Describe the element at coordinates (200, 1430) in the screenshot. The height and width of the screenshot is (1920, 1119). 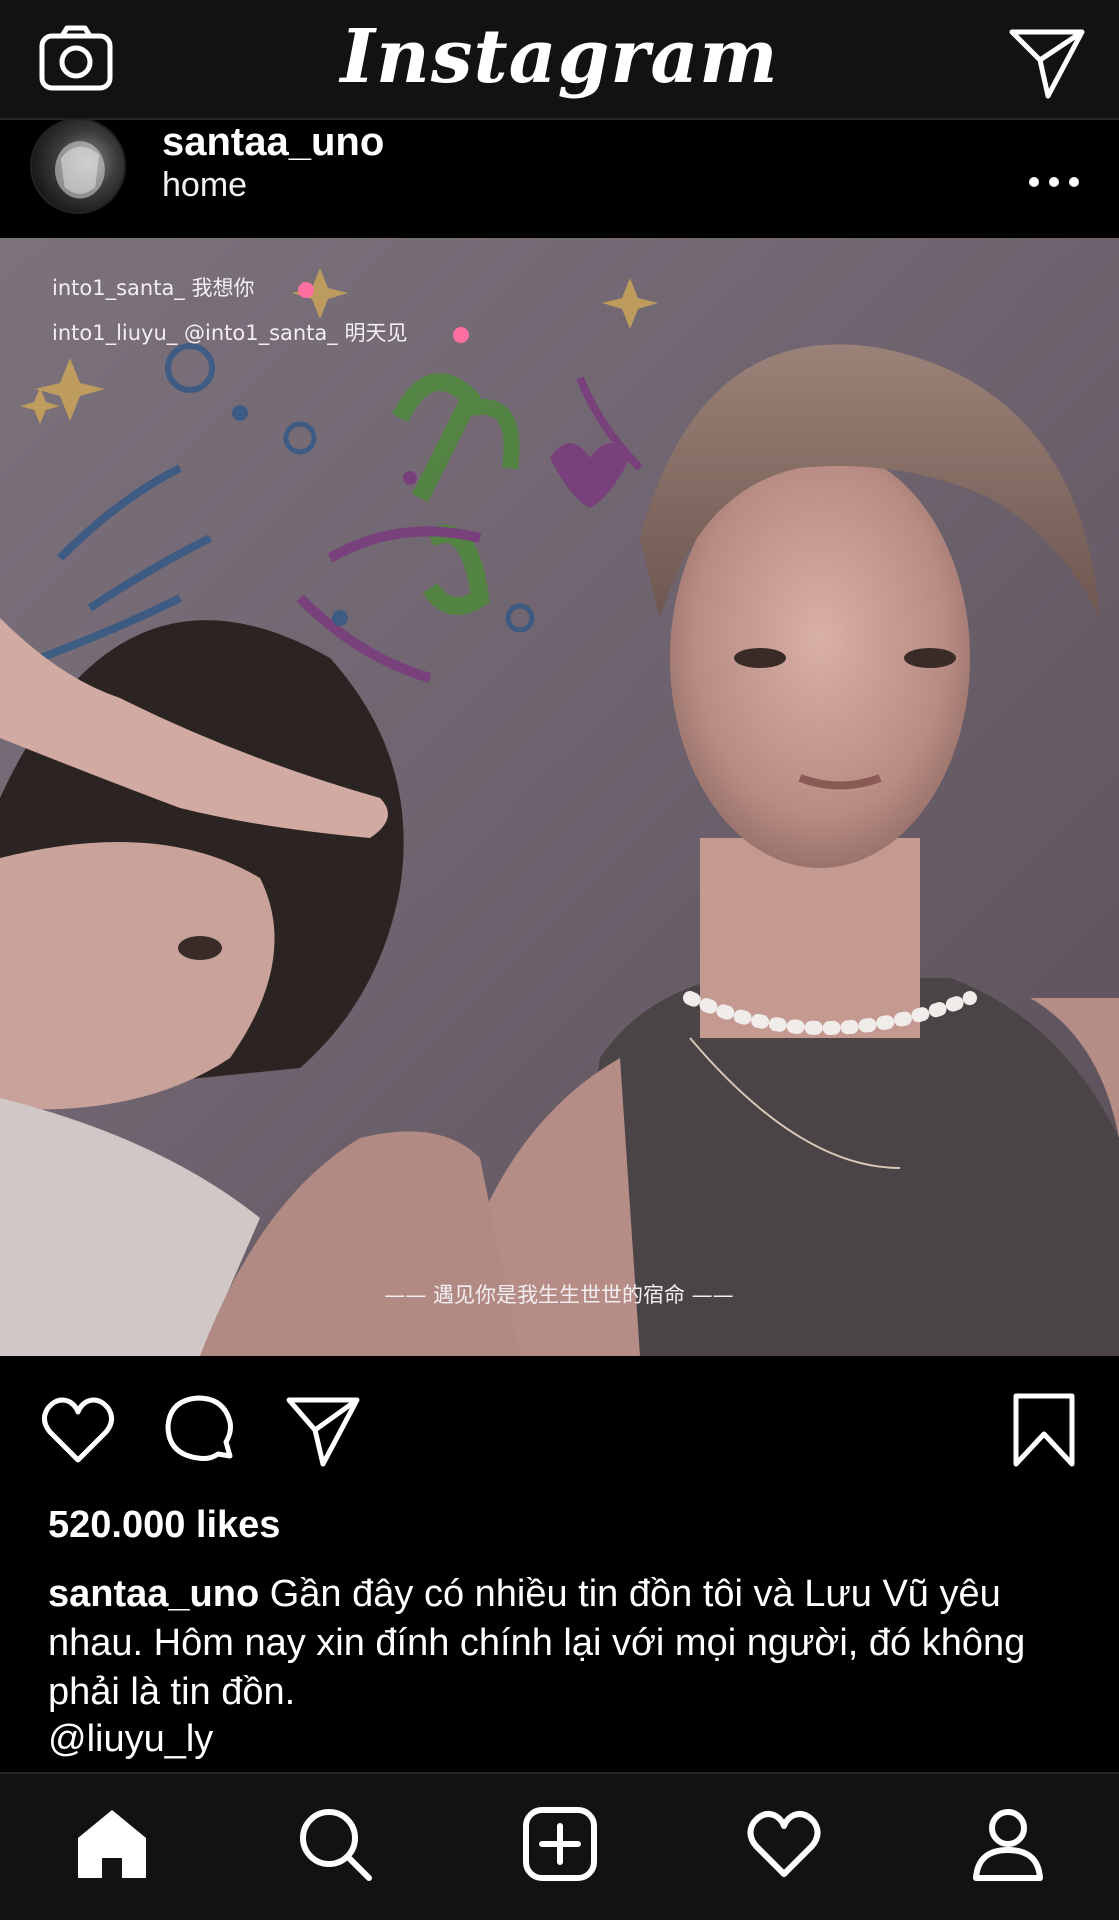
I see `comment-icon` at that location.